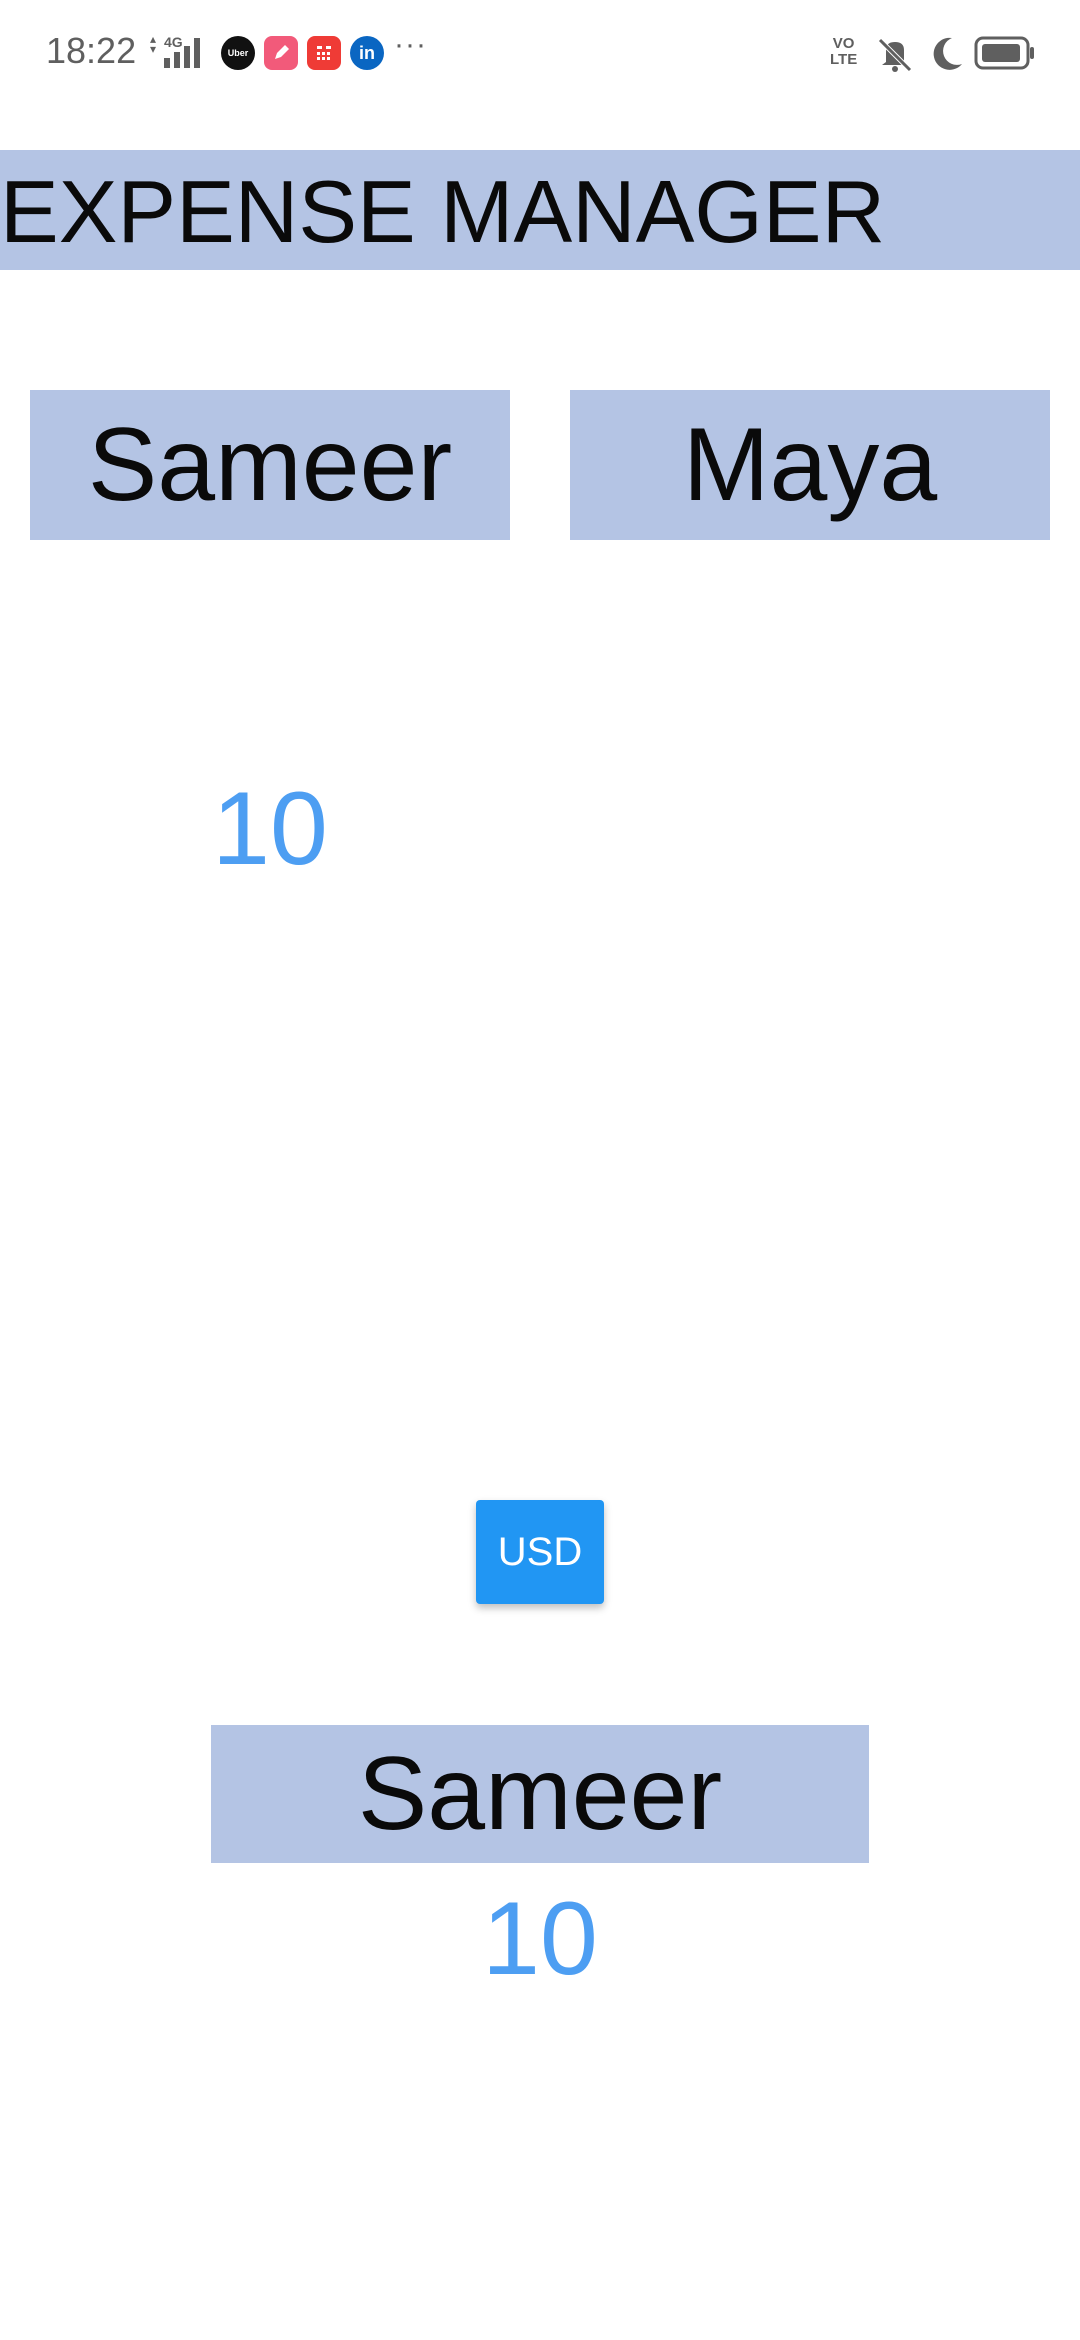 The width and height of the screenshot is (1080, 2340). What do you see at coordinates (540, 55) in the screenshot?
I see `status-bar: 18:22 ▴ ▾ 4G Uber in ··· VO LTE` at bounding box center [540, 55].